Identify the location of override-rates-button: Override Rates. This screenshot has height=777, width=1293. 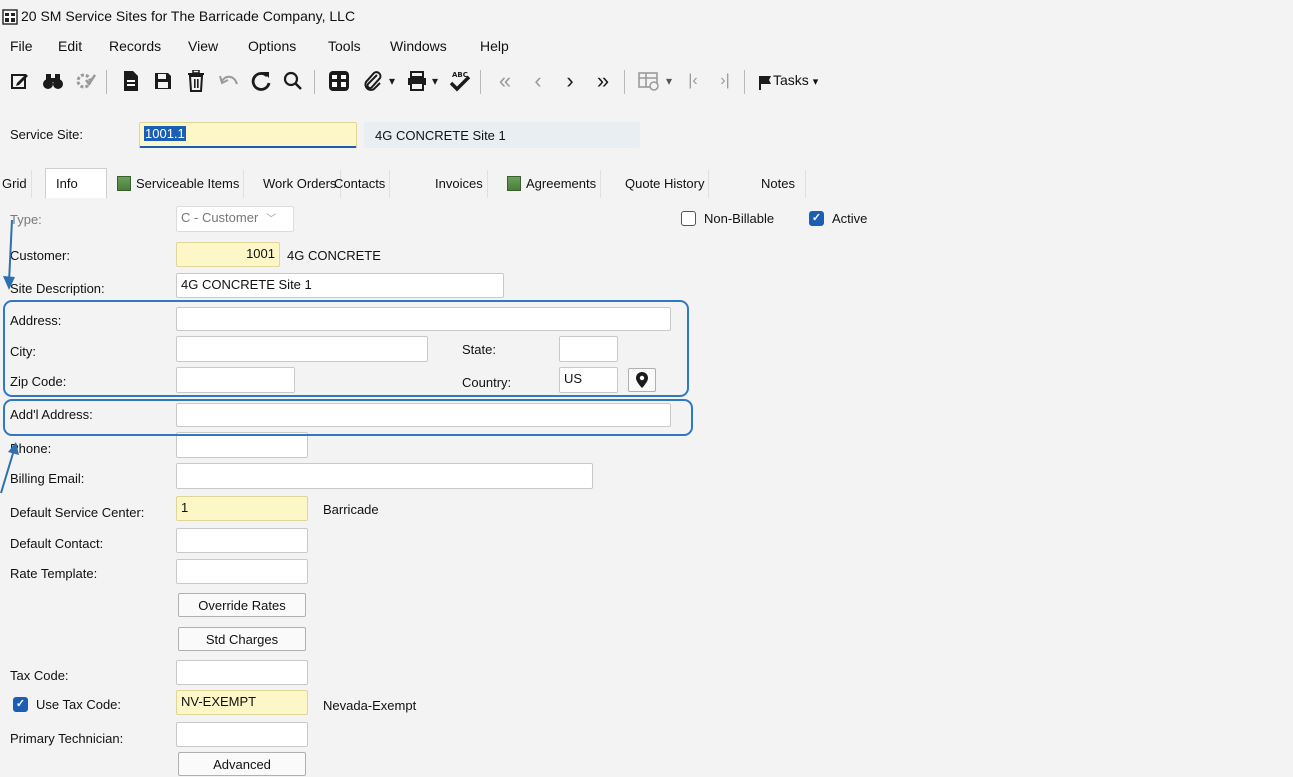
(242, 605).